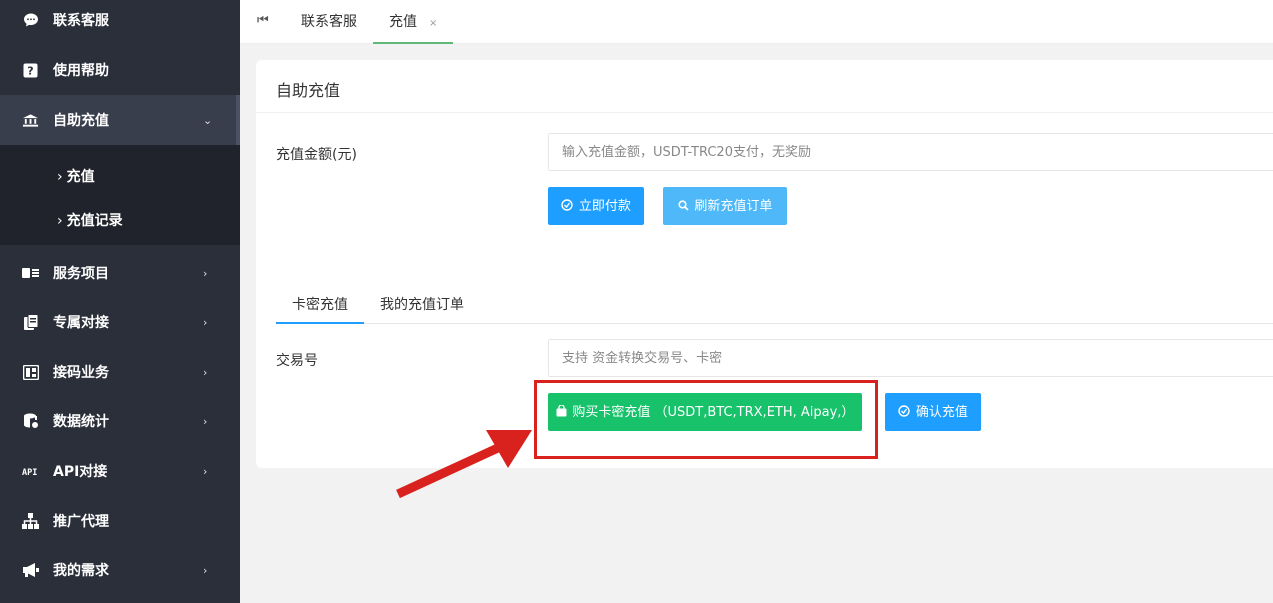 The image size is (1273, 603). What do you see at coordinates (120, 322) in the screenshot?
I see `sidebar-item-dedicated: 专属对接 ›` at bounding box center [120, 322].